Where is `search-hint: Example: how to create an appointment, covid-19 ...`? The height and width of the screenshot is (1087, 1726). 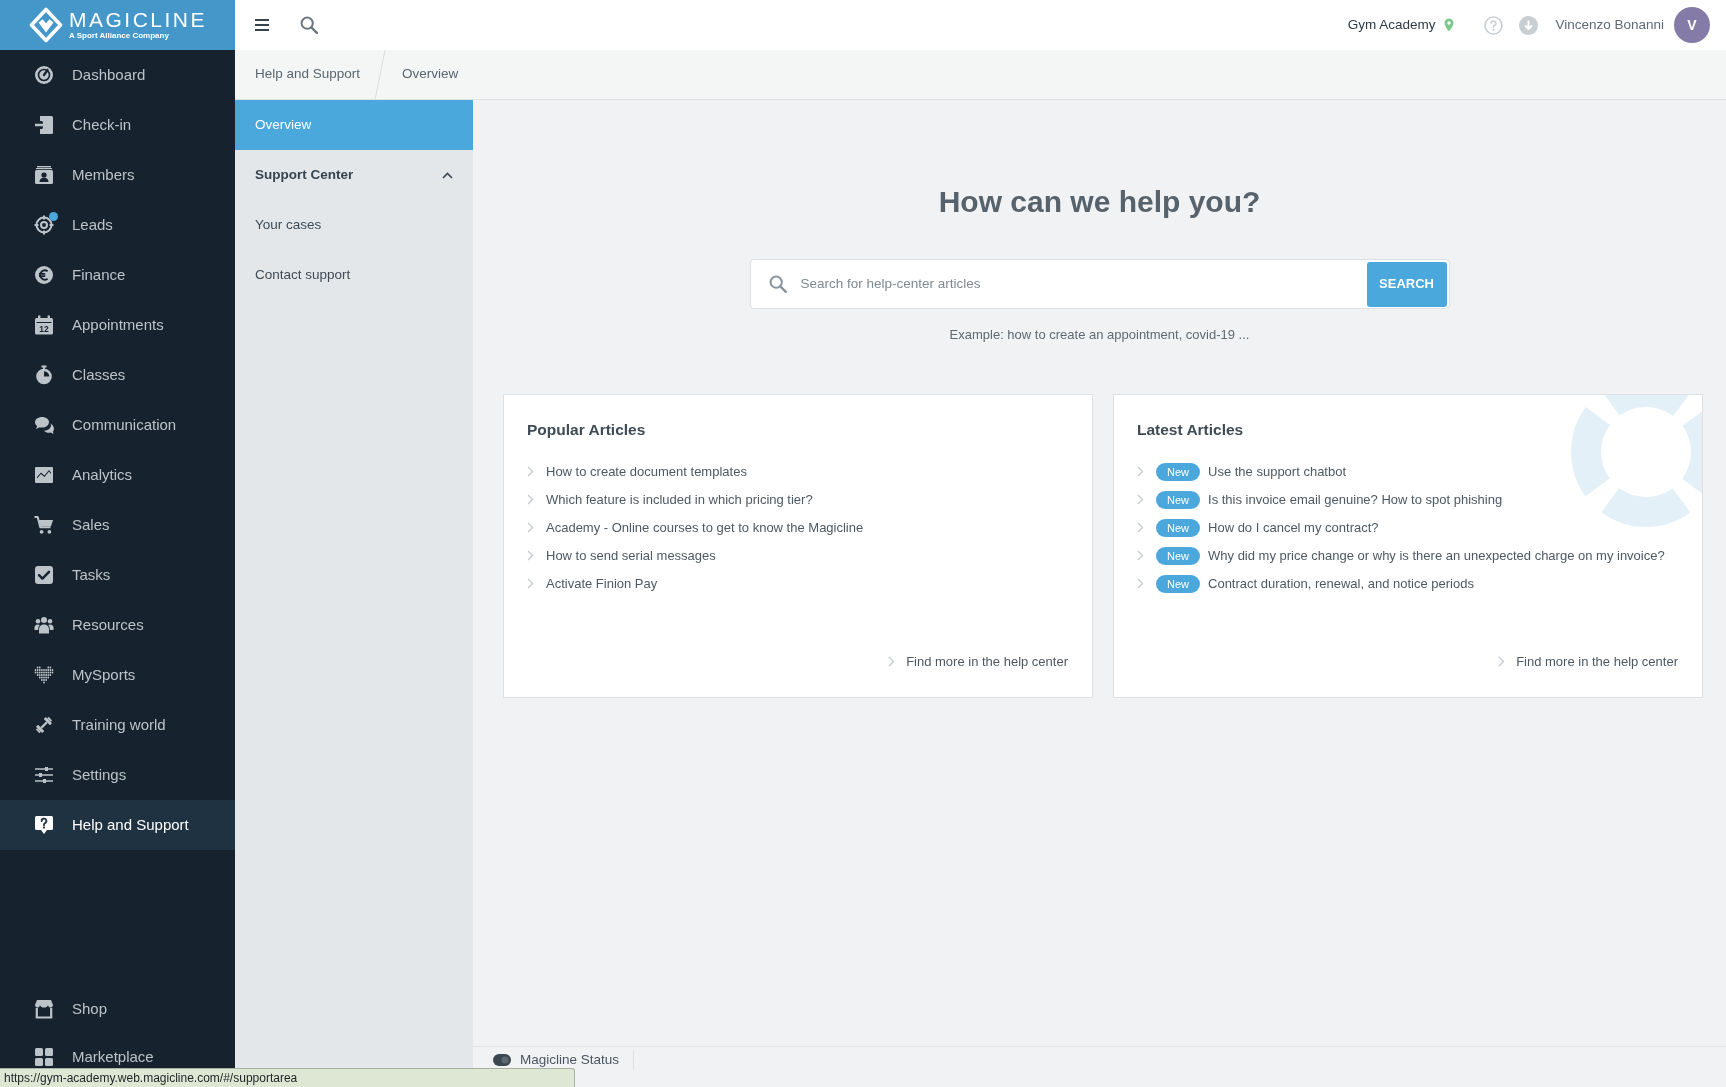
search-hint: Example: how to create an appointment, covid-19 ... is located at coordinates (1099, 335).